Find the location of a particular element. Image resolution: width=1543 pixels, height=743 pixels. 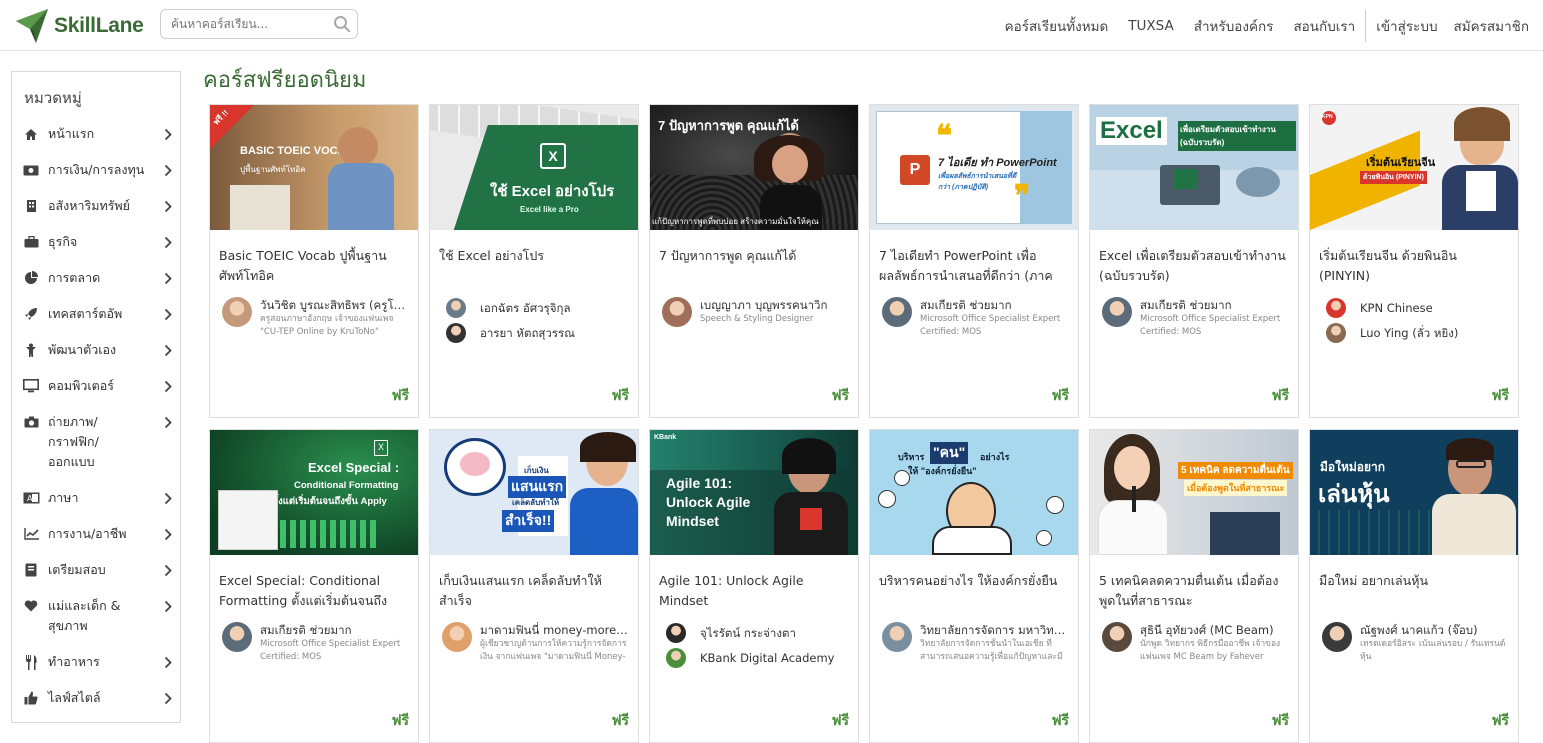

instructor: Luo Ying (ลั่ว หยิง) is located at coordinates (1417, 333).